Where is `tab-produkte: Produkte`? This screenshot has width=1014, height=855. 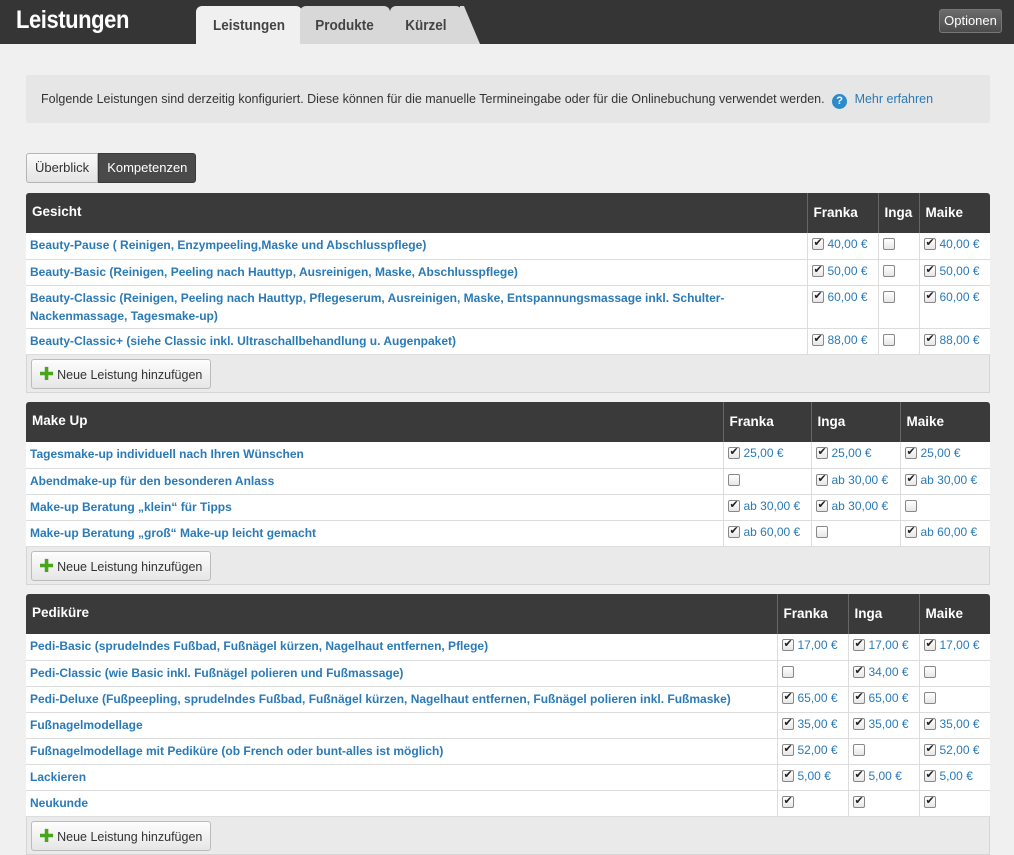
tab-produkte: Produkte is located at coordinates (345, 25).